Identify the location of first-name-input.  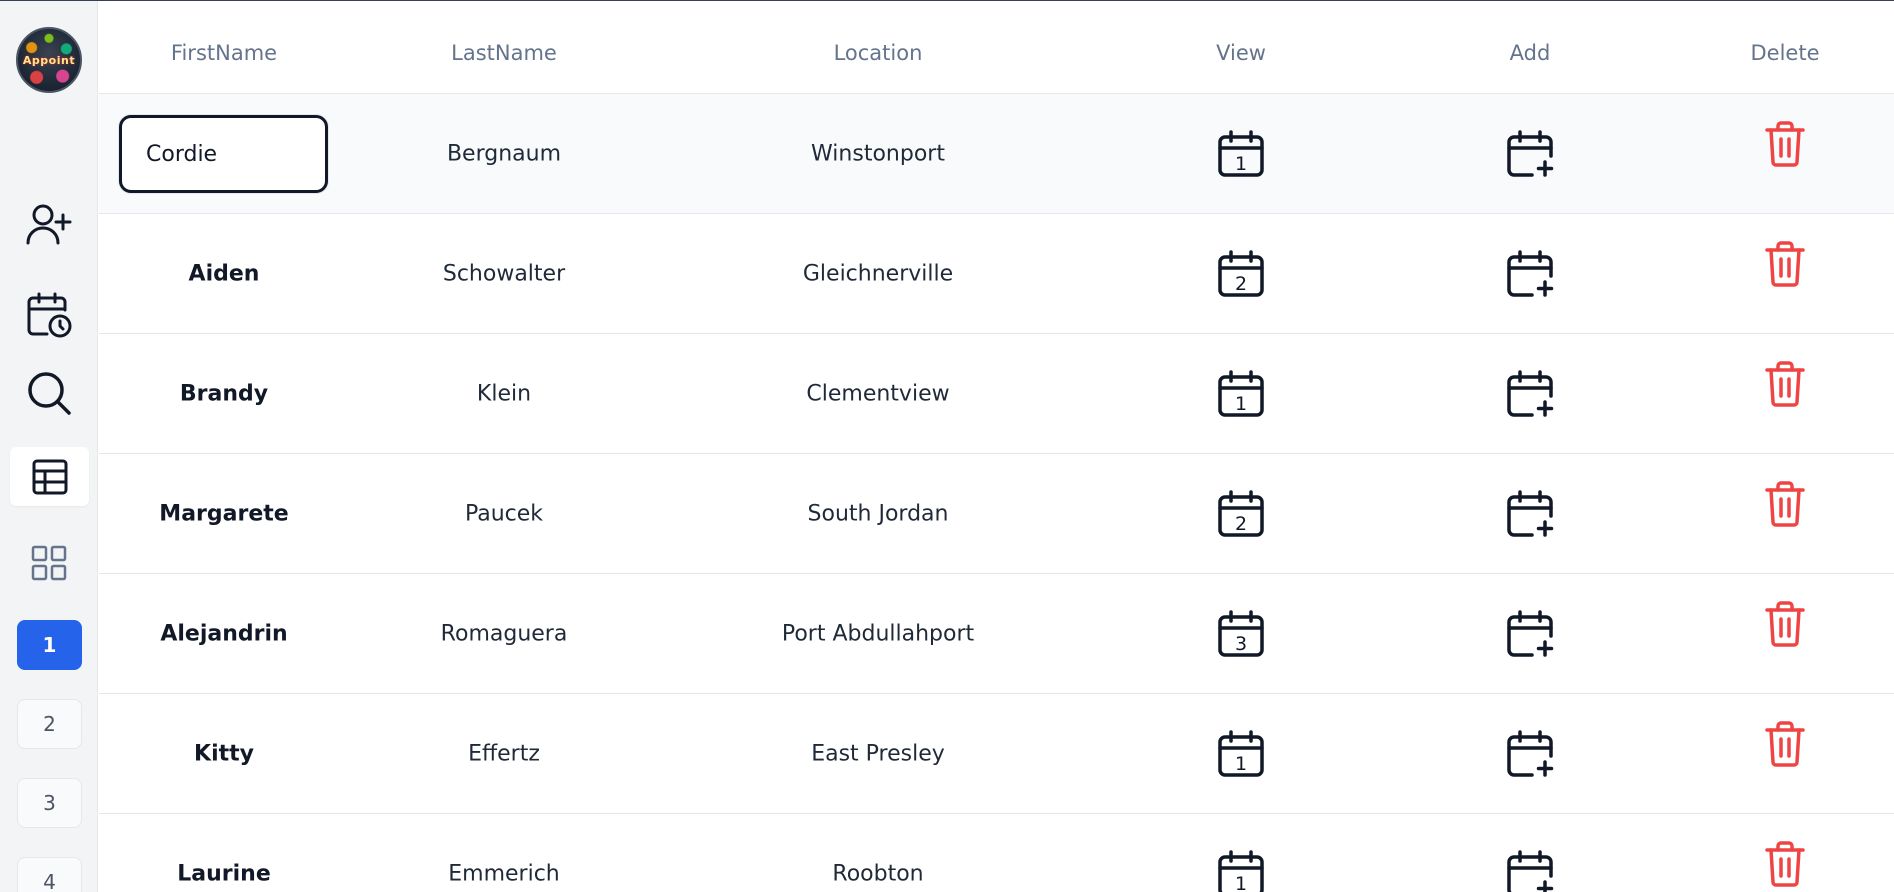
(223, 154).